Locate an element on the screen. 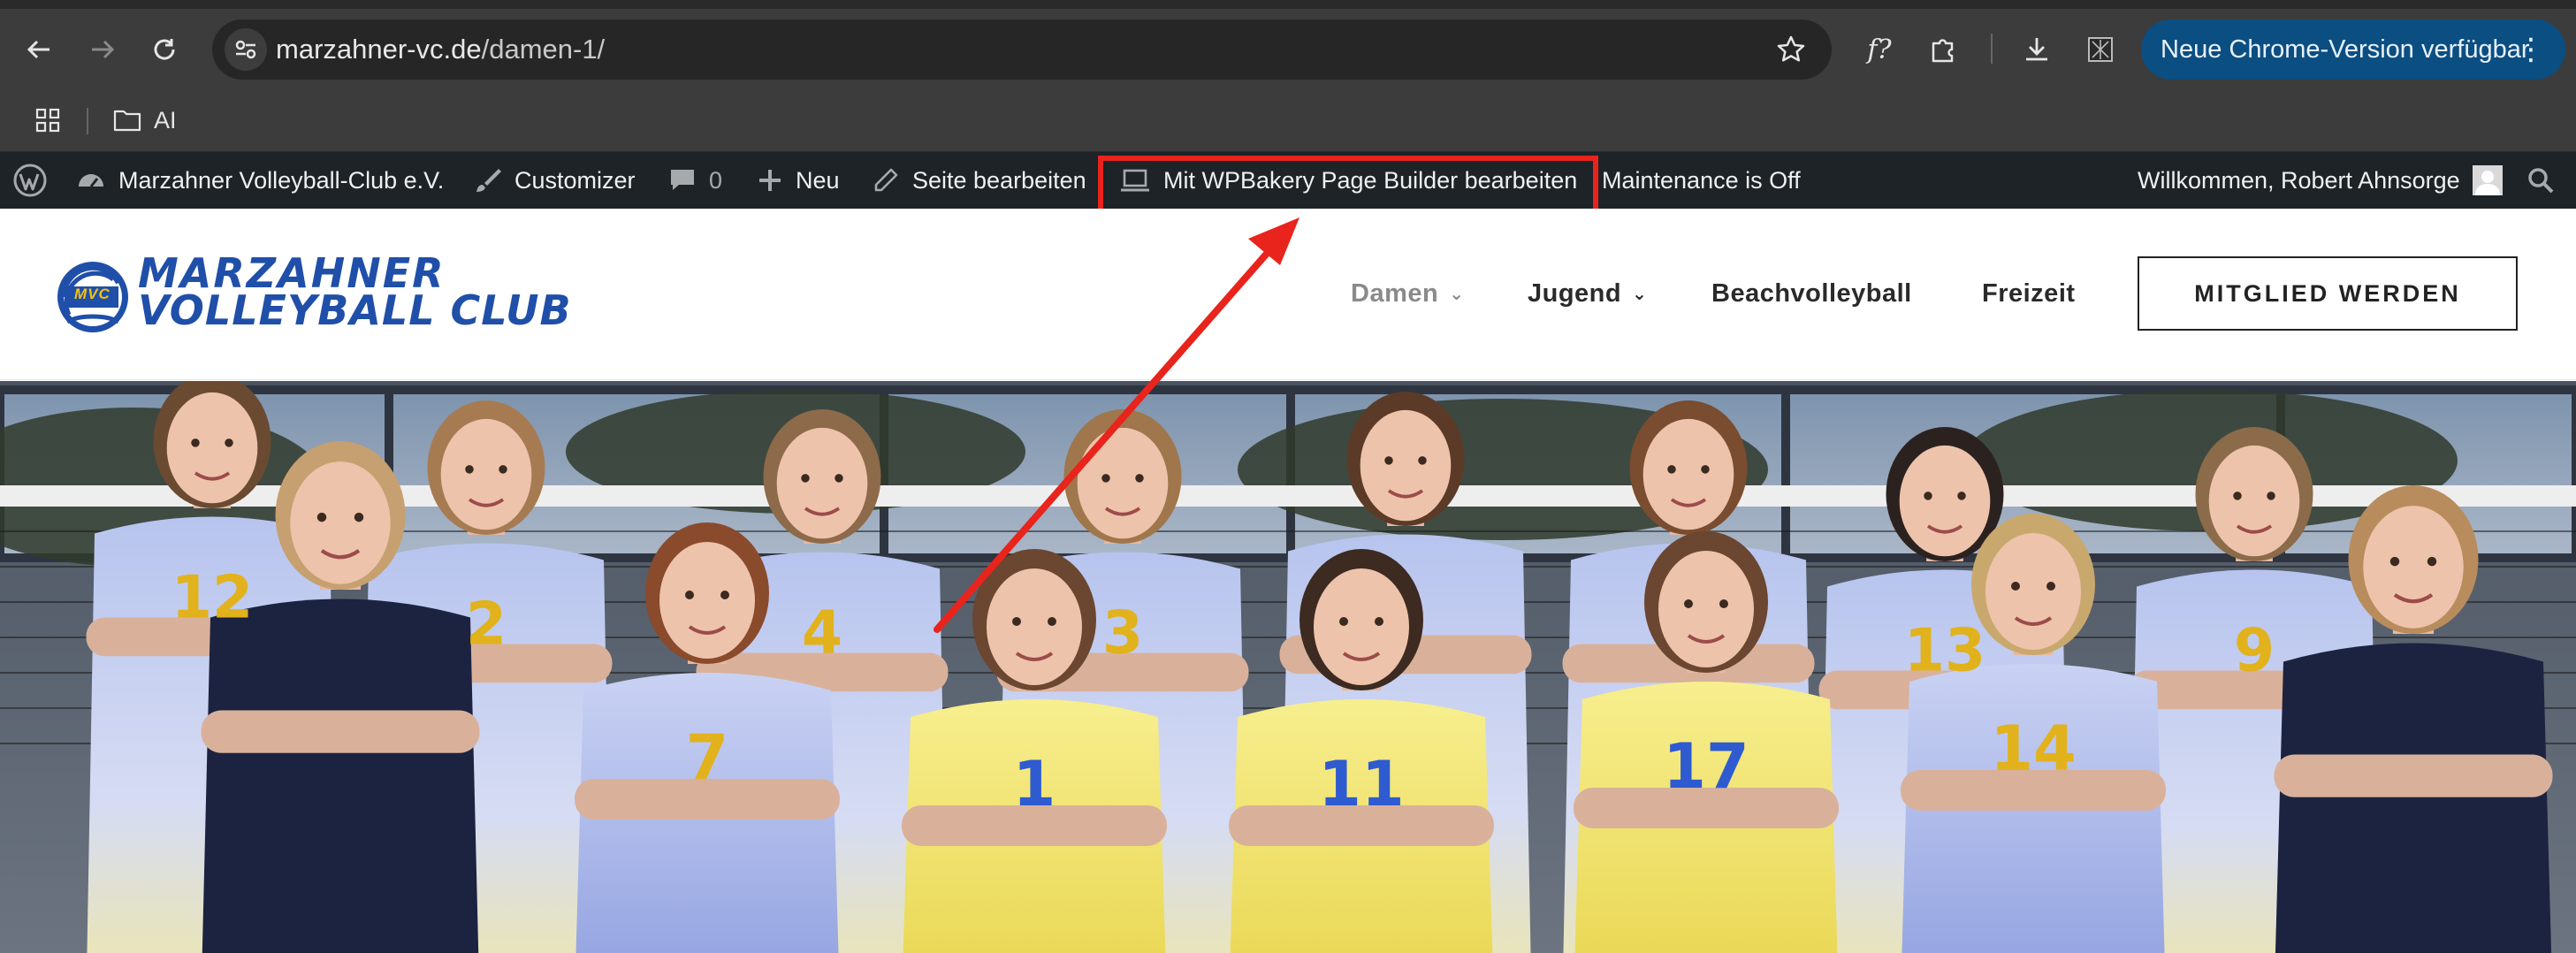 The height and width of the screenshot is (953, 2576). forward-button is located at coordinates (103, 49).